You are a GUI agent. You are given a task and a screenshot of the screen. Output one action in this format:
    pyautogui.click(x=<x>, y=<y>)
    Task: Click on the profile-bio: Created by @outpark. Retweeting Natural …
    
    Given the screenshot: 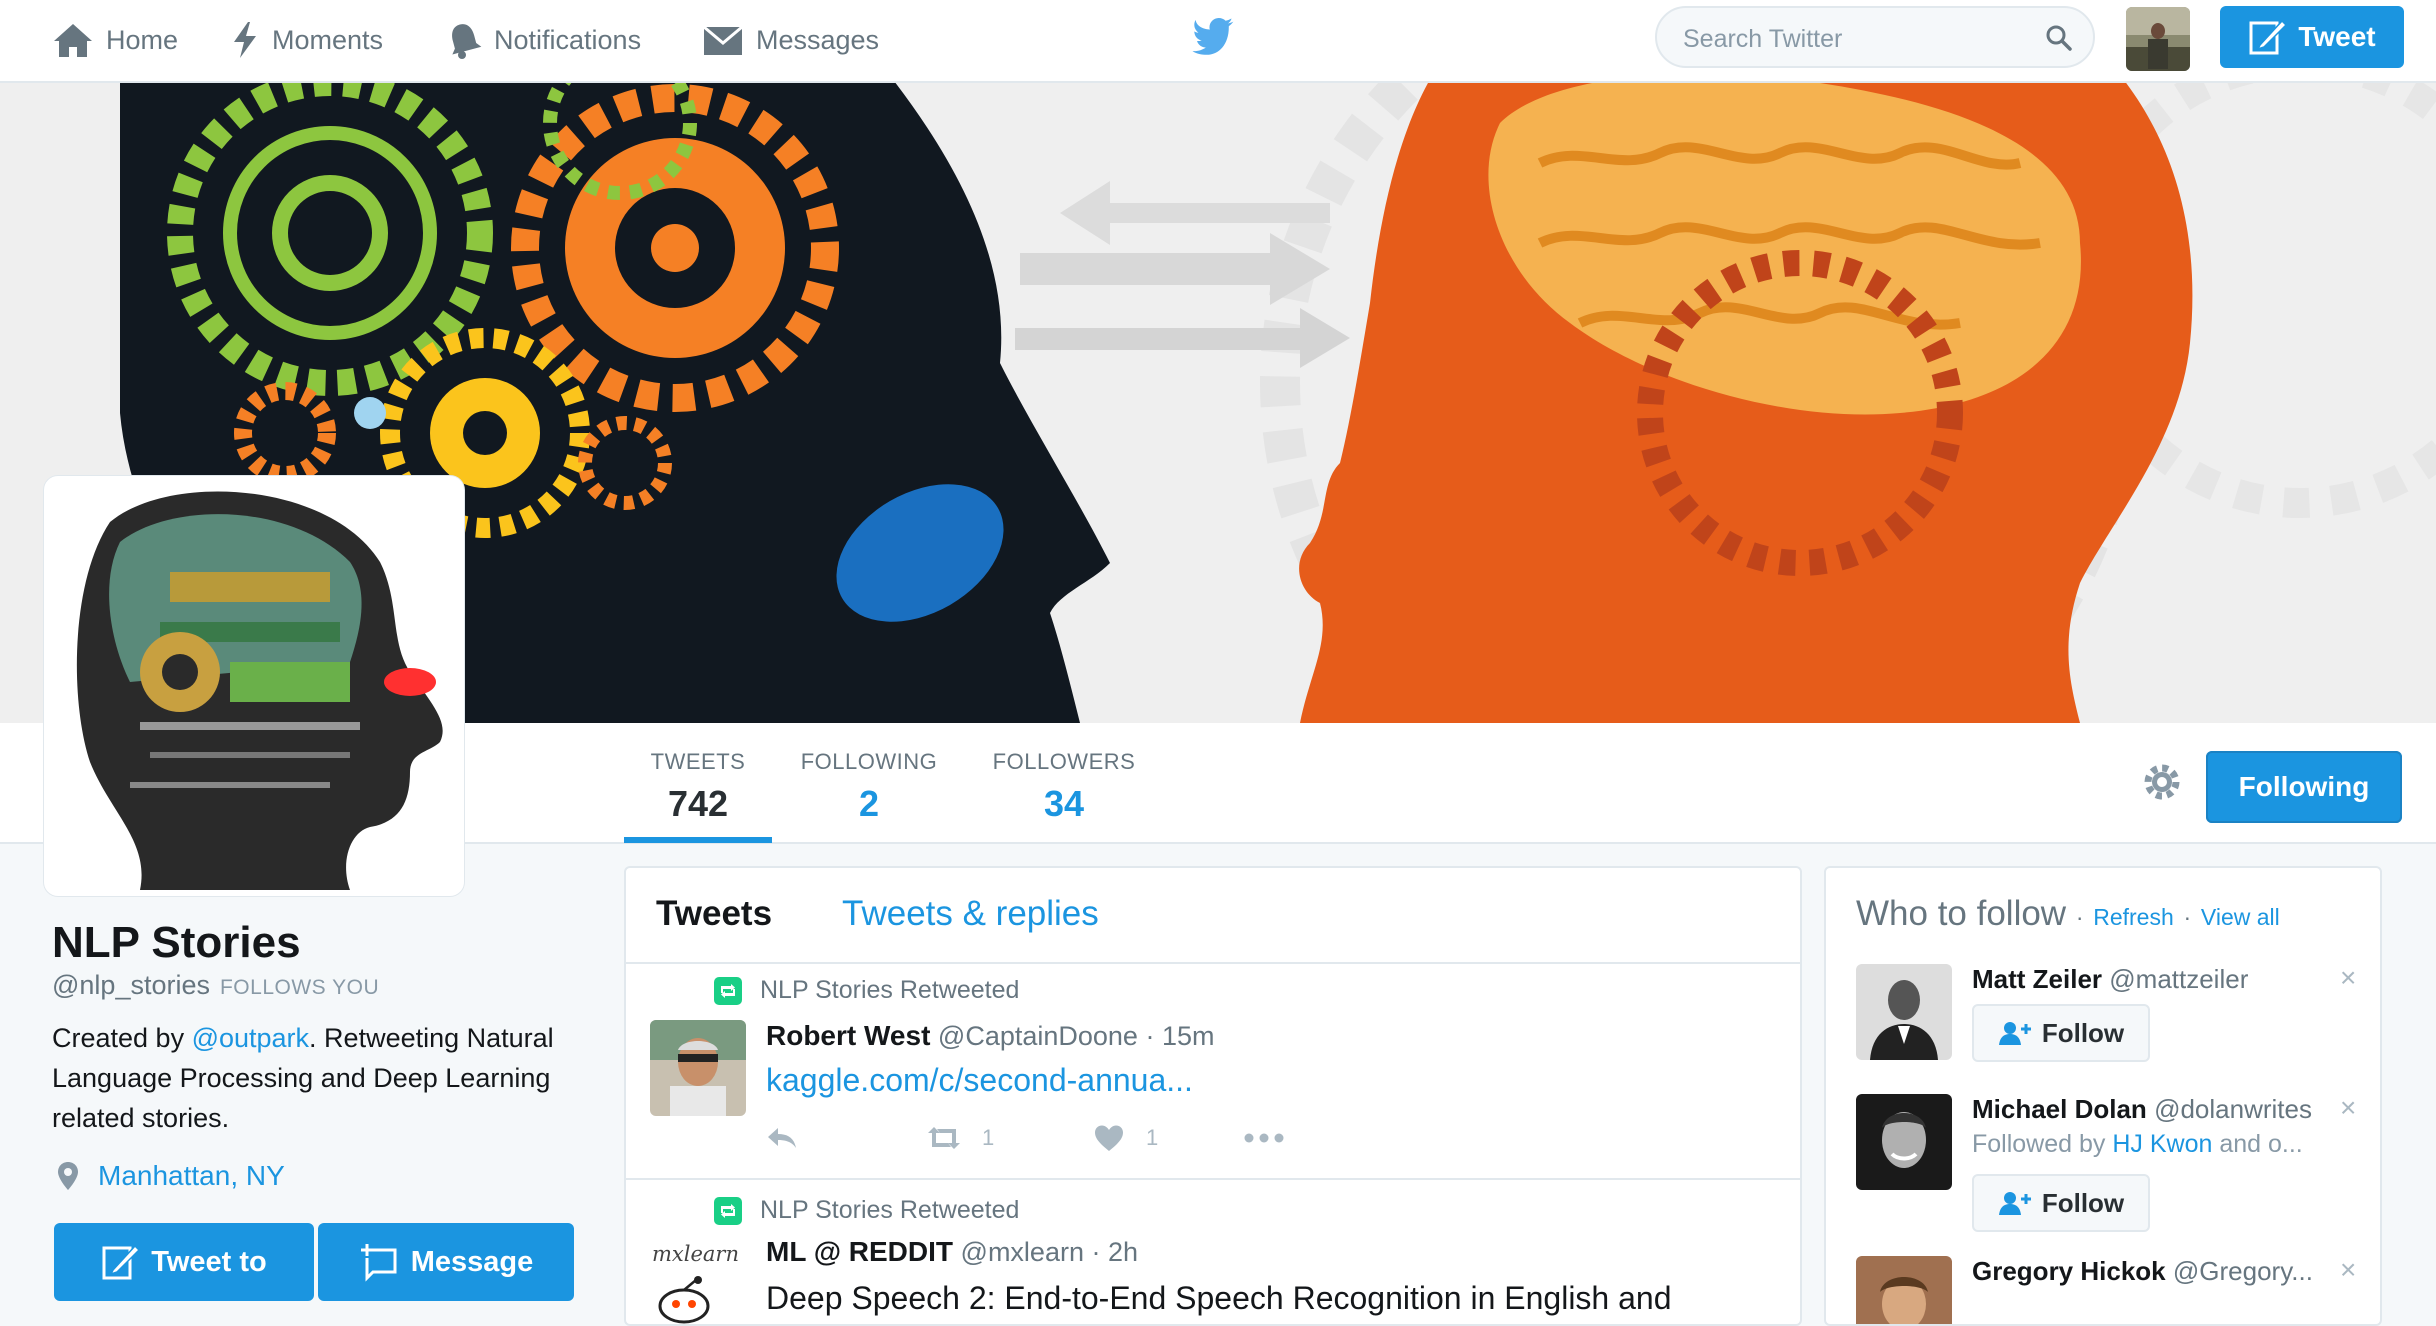 What is the action you would take?
    pyautogui.click(x=322, y=1078)
    